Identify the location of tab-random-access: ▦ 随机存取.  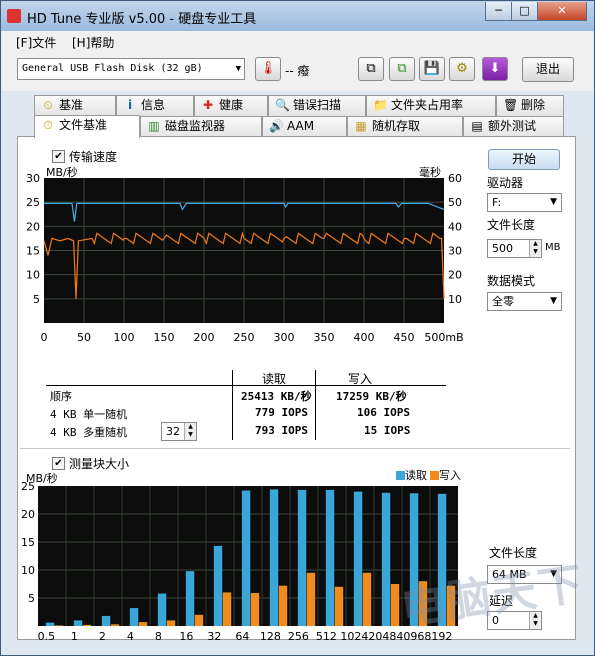
(405, 126).